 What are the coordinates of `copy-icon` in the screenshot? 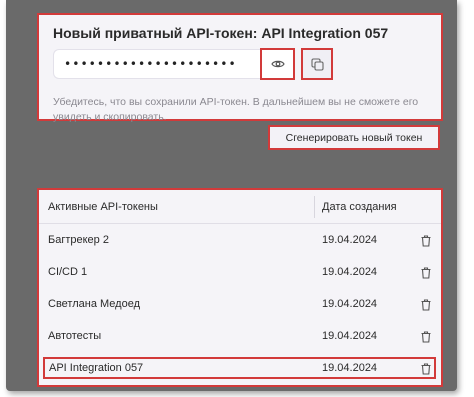 It's located at (317, 64).